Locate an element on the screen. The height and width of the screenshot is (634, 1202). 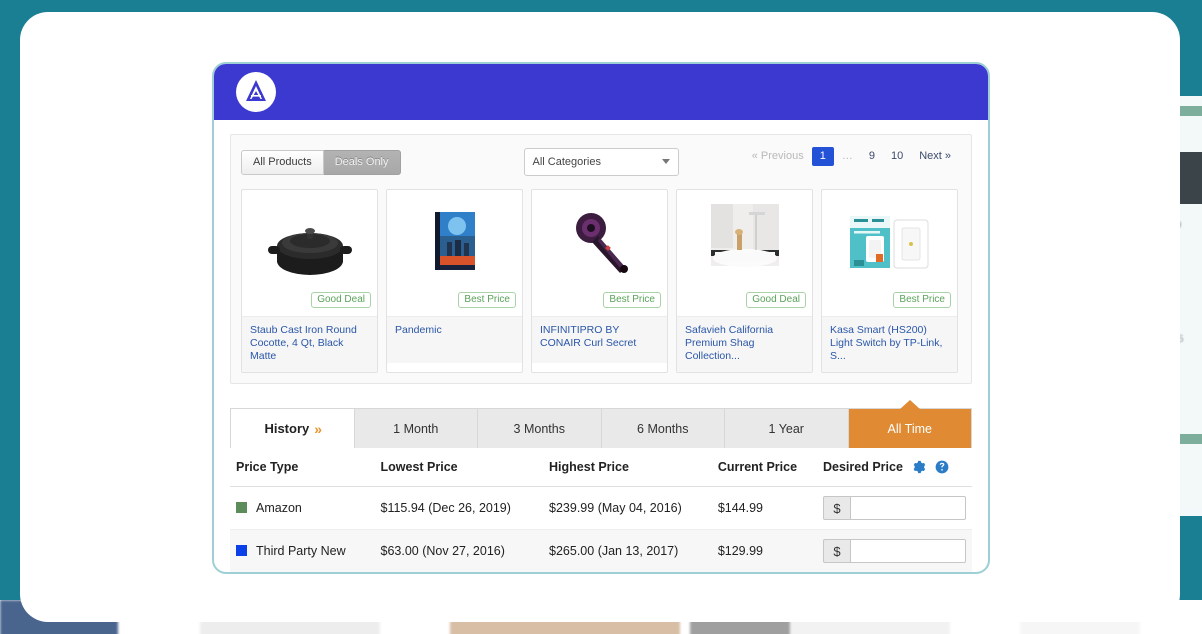
product-image-board-game-box is located at coordinates (454, 239).